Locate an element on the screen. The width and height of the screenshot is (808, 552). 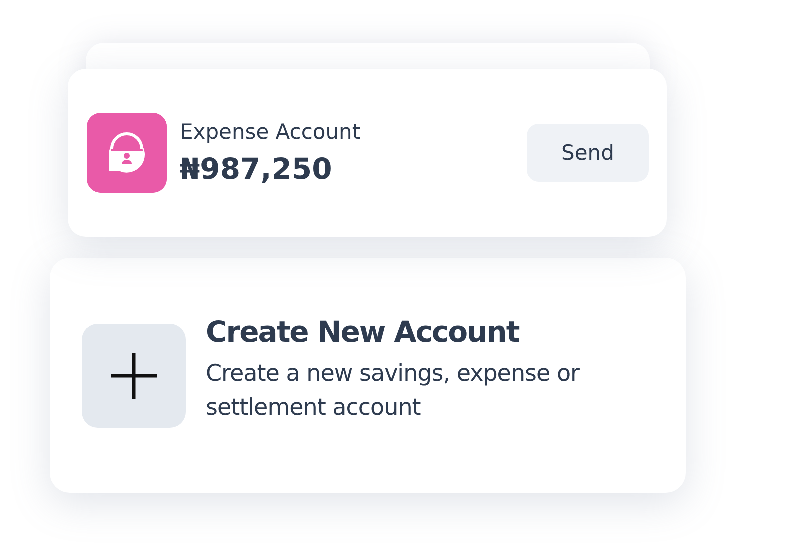
plus-icon is located at coordinates (134, 376).